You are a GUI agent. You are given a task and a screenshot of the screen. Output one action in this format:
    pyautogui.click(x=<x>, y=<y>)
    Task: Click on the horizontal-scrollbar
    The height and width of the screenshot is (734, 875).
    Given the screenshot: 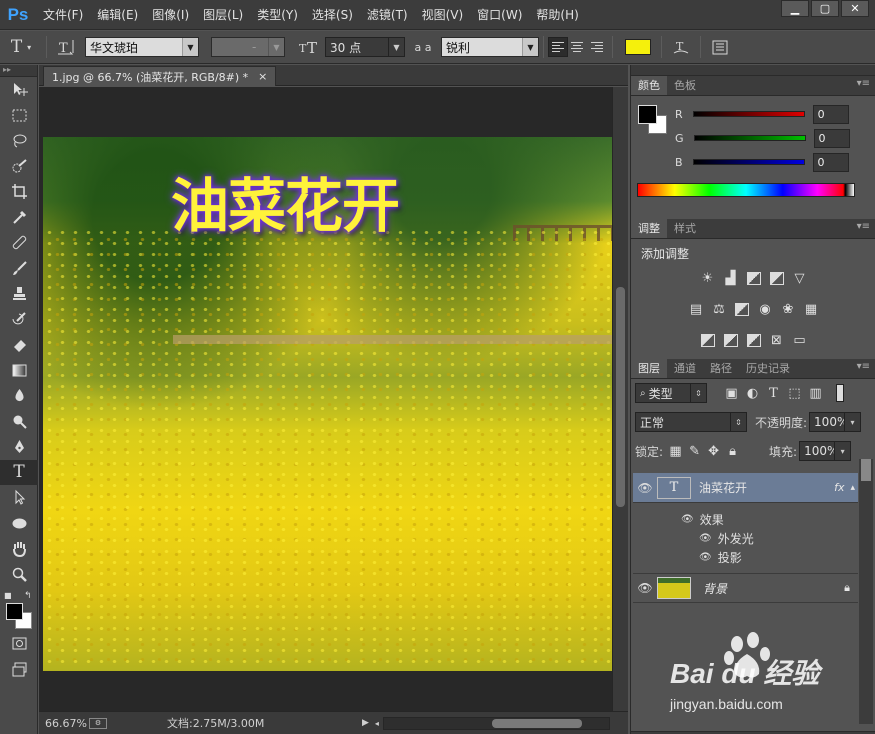 What is the action you would take?
    pyautogui.click(x=496, y=723)
    